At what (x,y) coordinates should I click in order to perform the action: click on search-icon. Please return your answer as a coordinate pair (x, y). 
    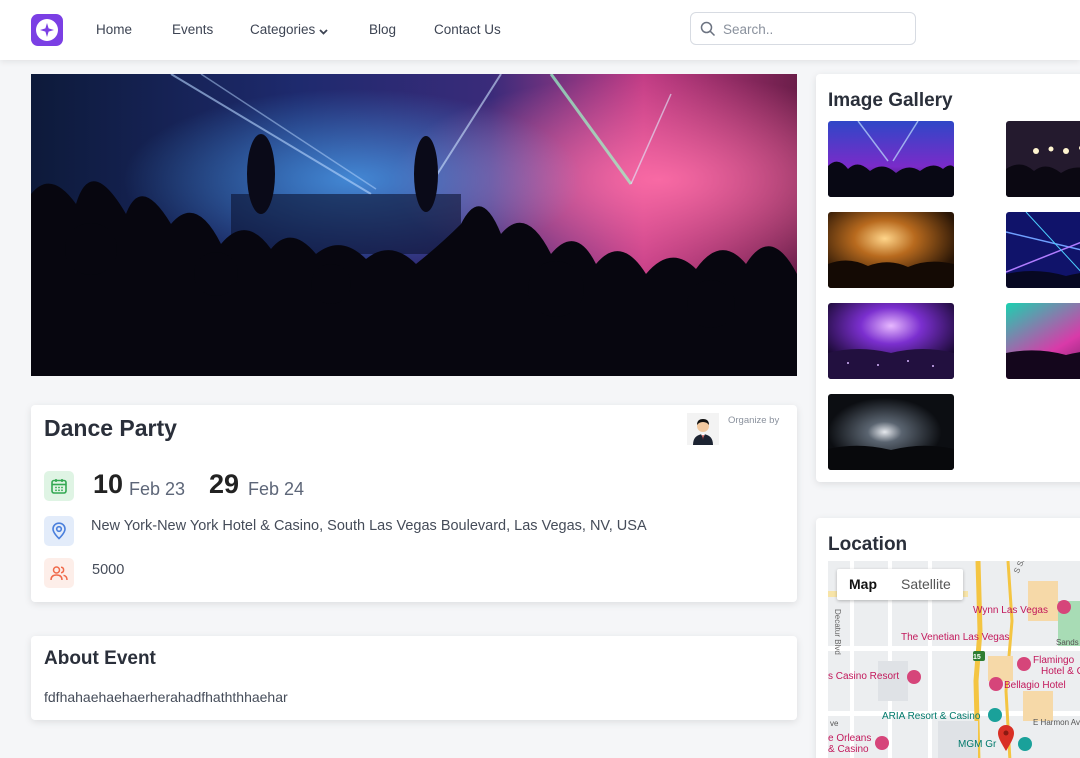
    Looking at the image, I should click on (708, 29).